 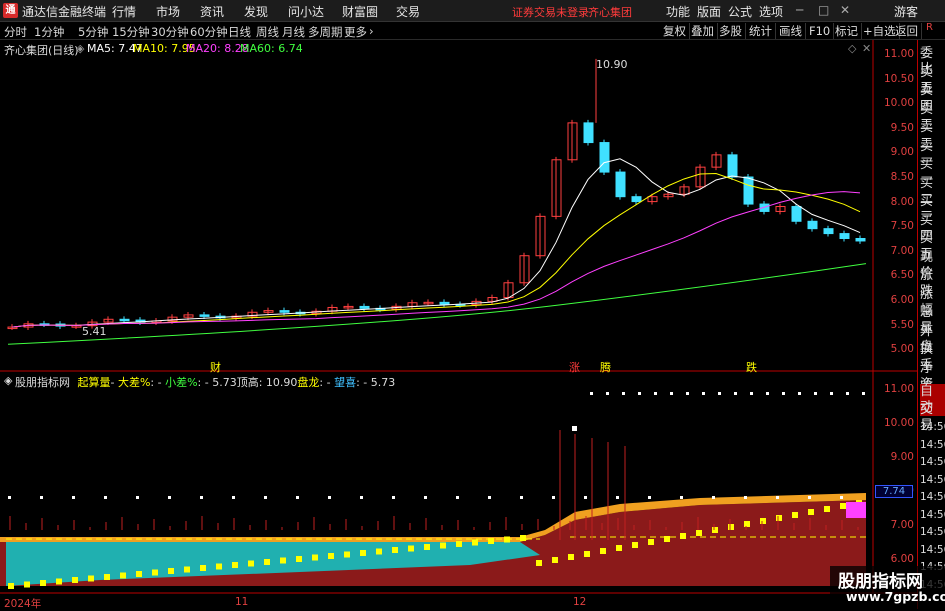 I want to click on indicator-legend-item: 盘龙, so click(x=308, y=382).